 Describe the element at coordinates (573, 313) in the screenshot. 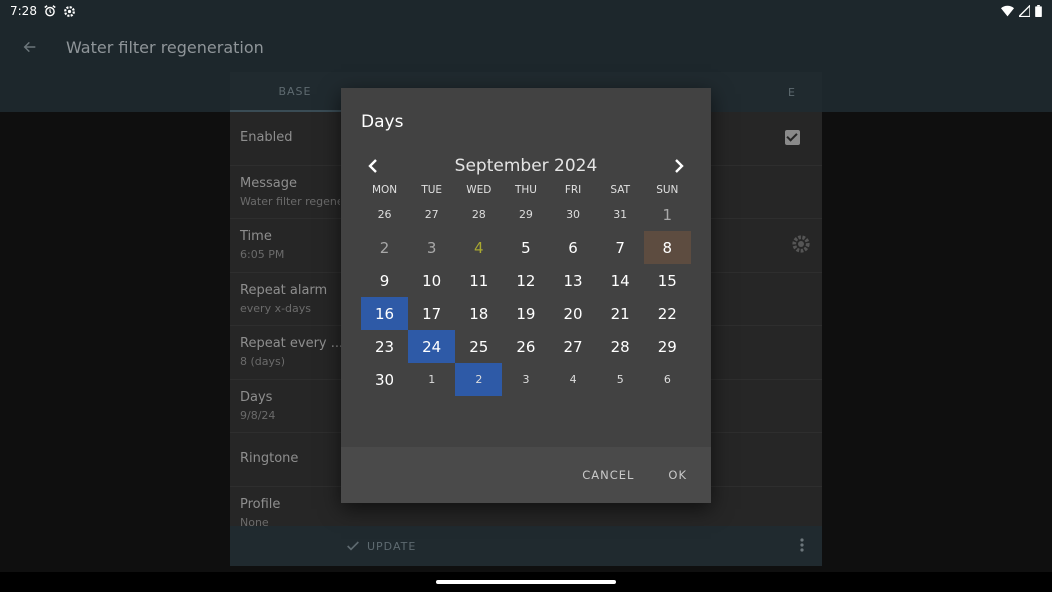

I see `calendar-day: 20` at that location.